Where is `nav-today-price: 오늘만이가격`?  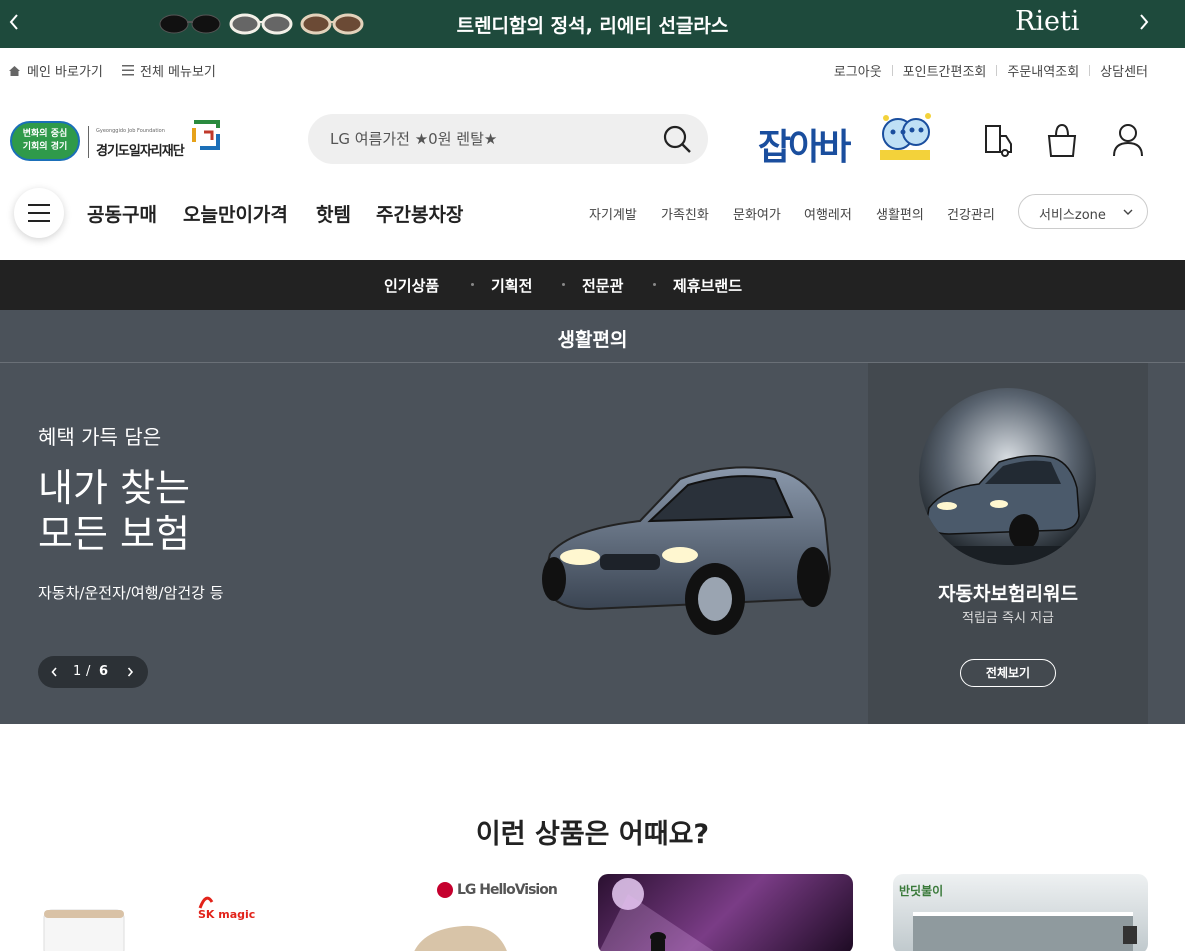
nav-today-price: 오늘만이가격 is located at coordinates (235, 213).